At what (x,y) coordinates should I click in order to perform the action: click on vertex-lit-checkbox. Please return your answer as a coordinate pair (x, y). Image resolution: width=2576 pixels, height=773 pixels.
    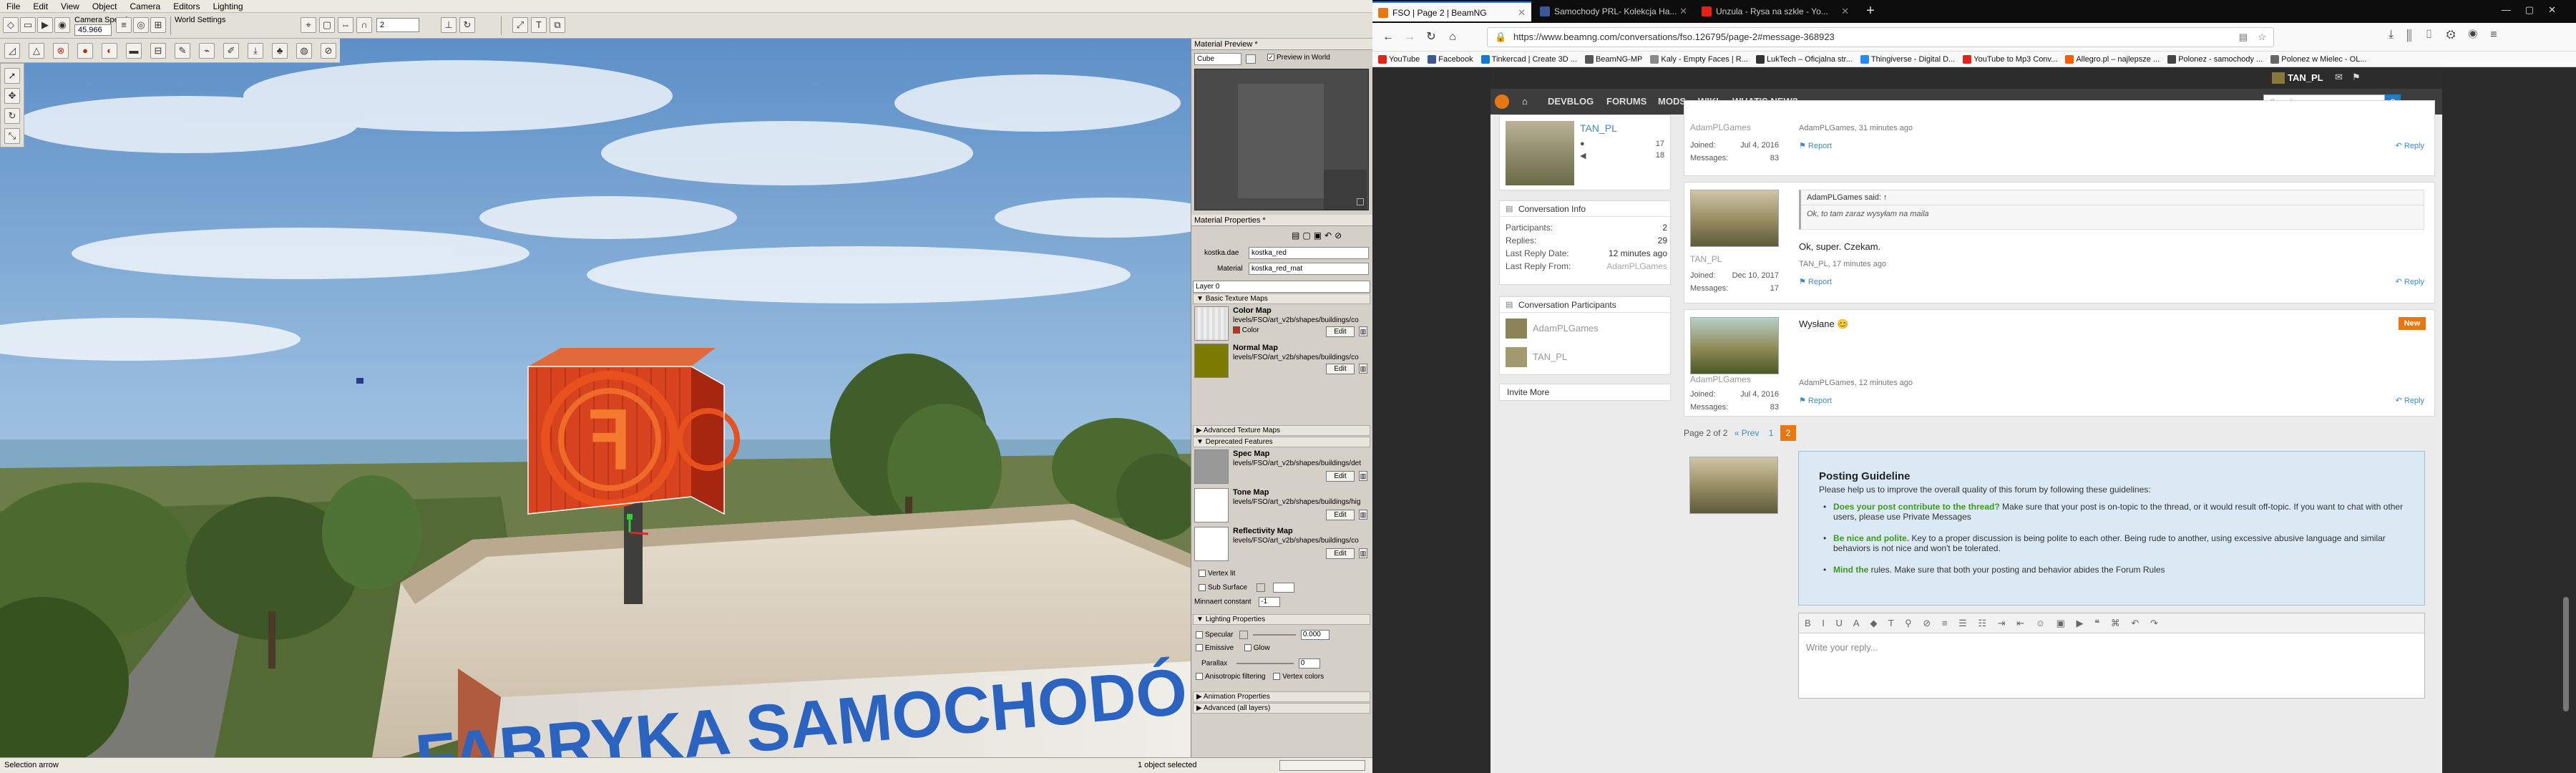
    Looking at the image, I should click on (1202, 574).